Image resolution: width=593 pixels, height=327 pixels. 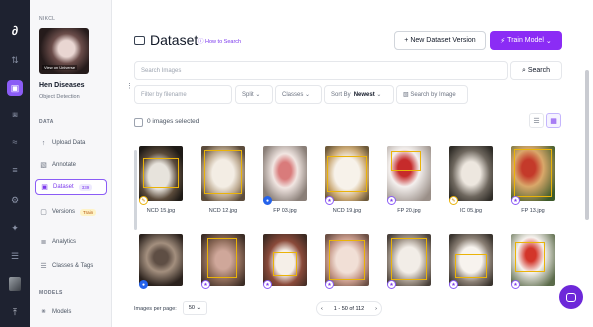 I want to click on icon-rail: ∂ ⇅ ▣ ⩏ ≈ ≡ ⚙ ✦ ☰ ⤒, so click(x=15, y=163).